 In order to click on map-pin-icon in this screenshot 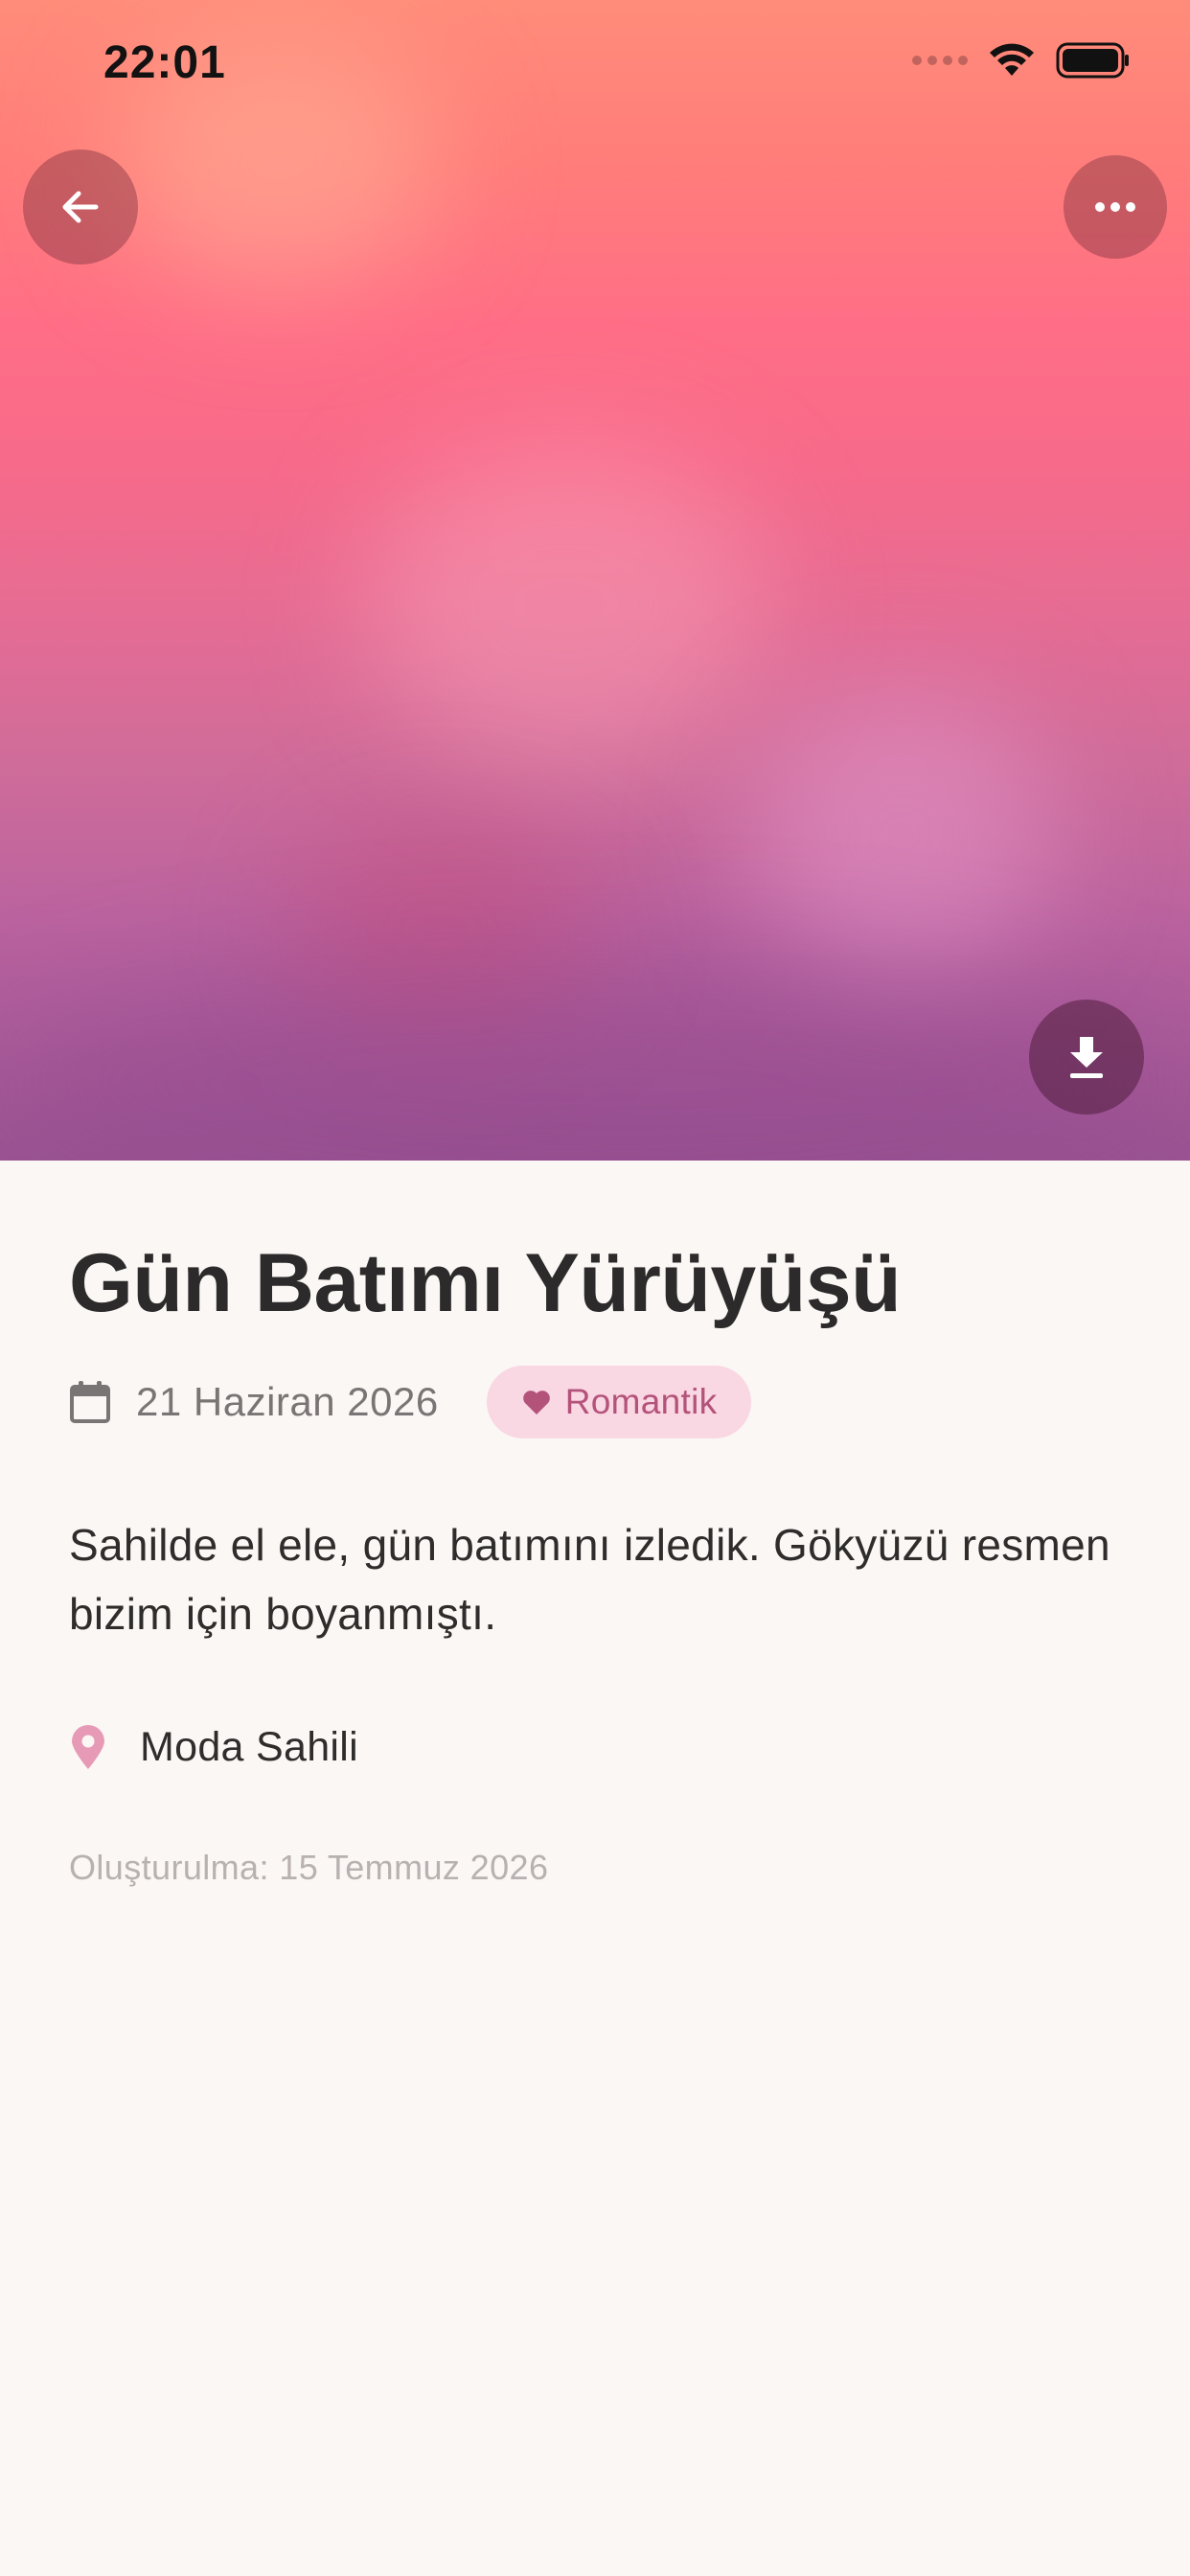, I will do `click(88, 1747)`.